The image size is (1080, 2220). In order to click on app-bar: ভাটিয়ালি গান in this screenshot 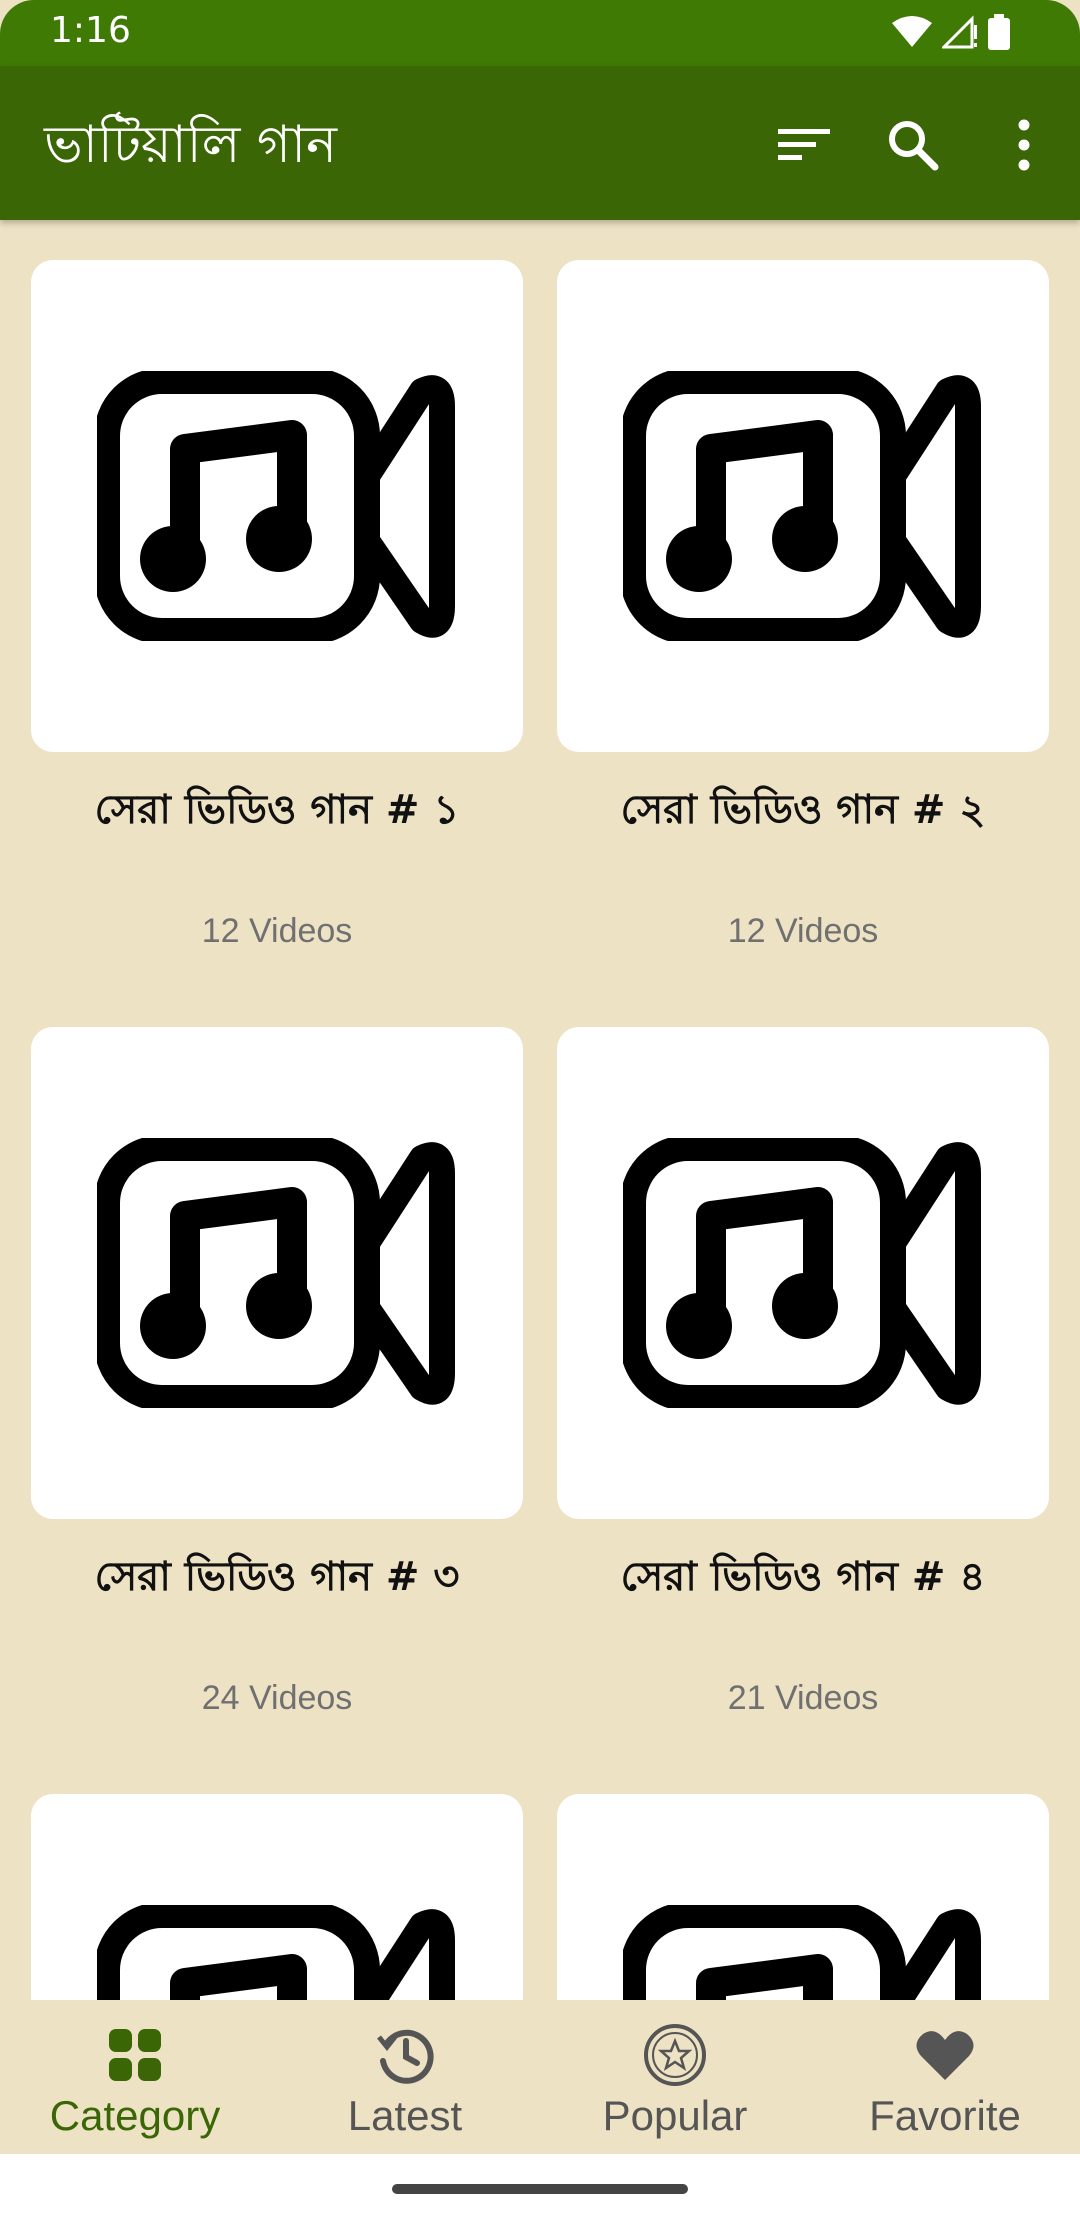, I will do `click(540, 143)`.